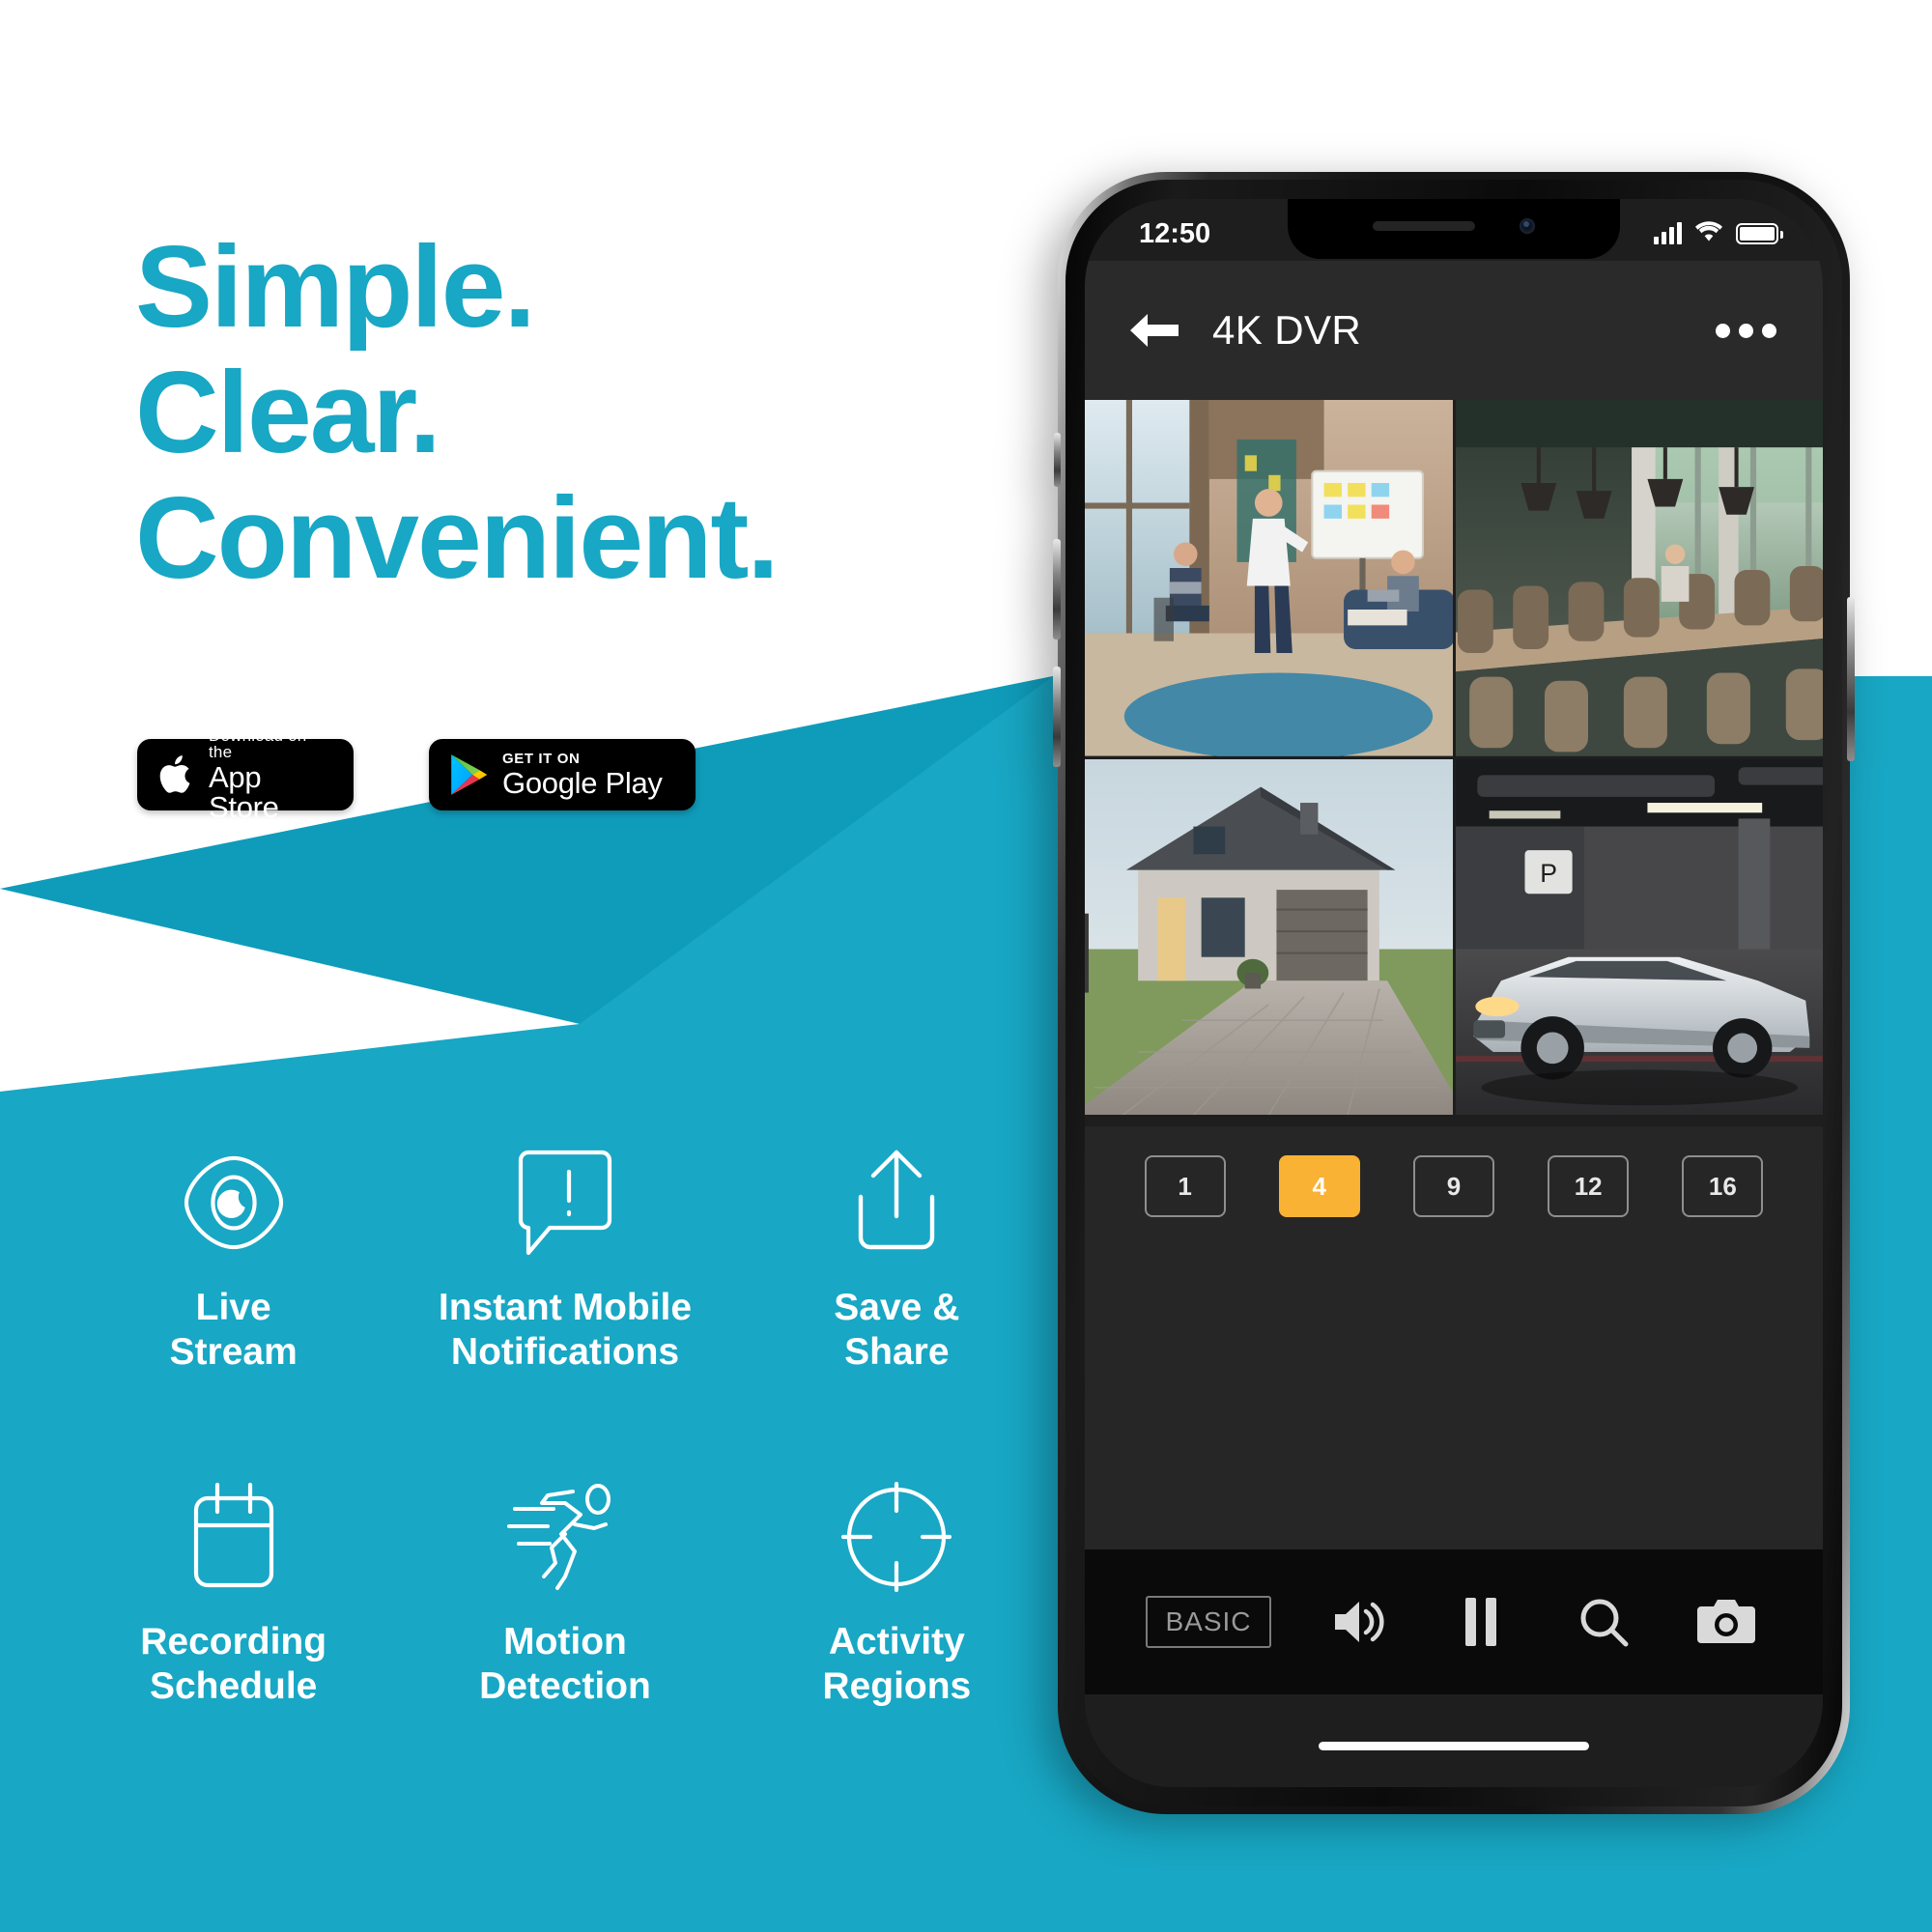 This screenshot has width=1932, height=1932. What do you see at coordinates (1454, 757) in the screenshot?
I see `camera-grid: P` at bounding box center [1454, 757].